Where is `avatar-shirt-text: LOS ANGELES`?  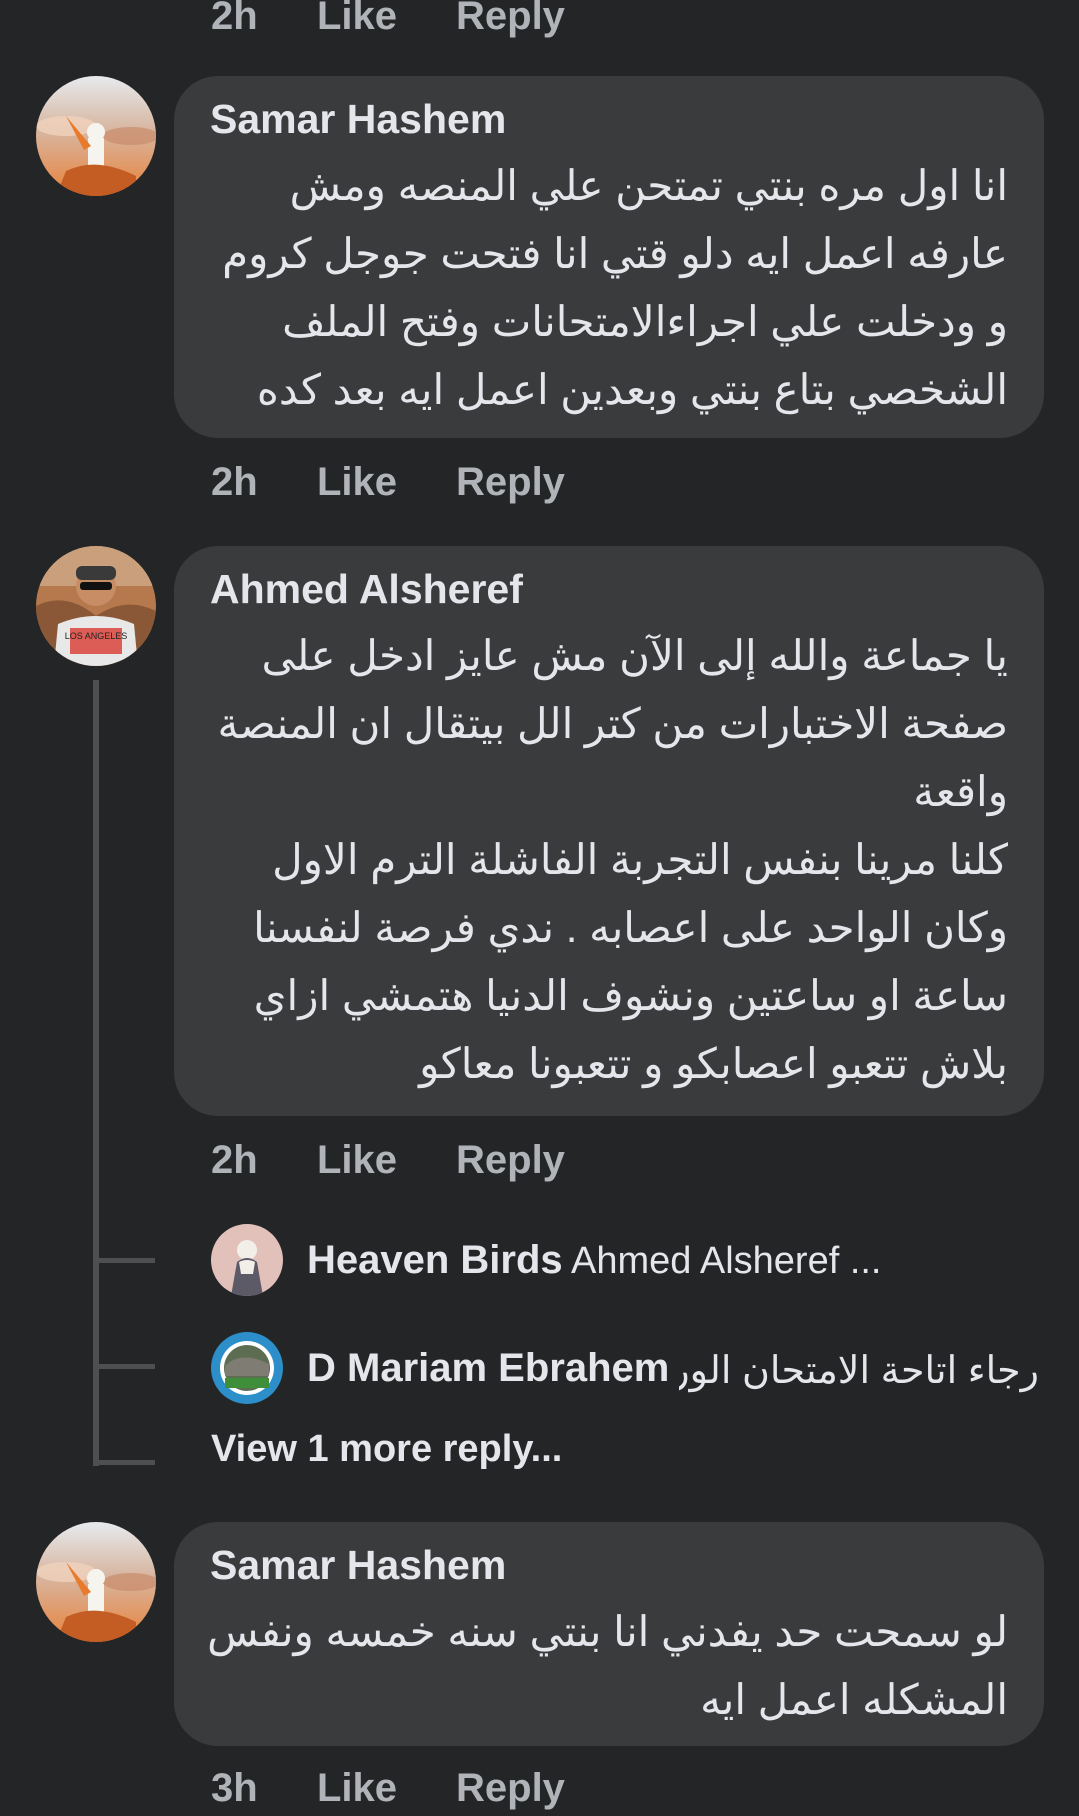 avatar-shirt-text: LOS ANGELES is located at coordinates (96, 636).